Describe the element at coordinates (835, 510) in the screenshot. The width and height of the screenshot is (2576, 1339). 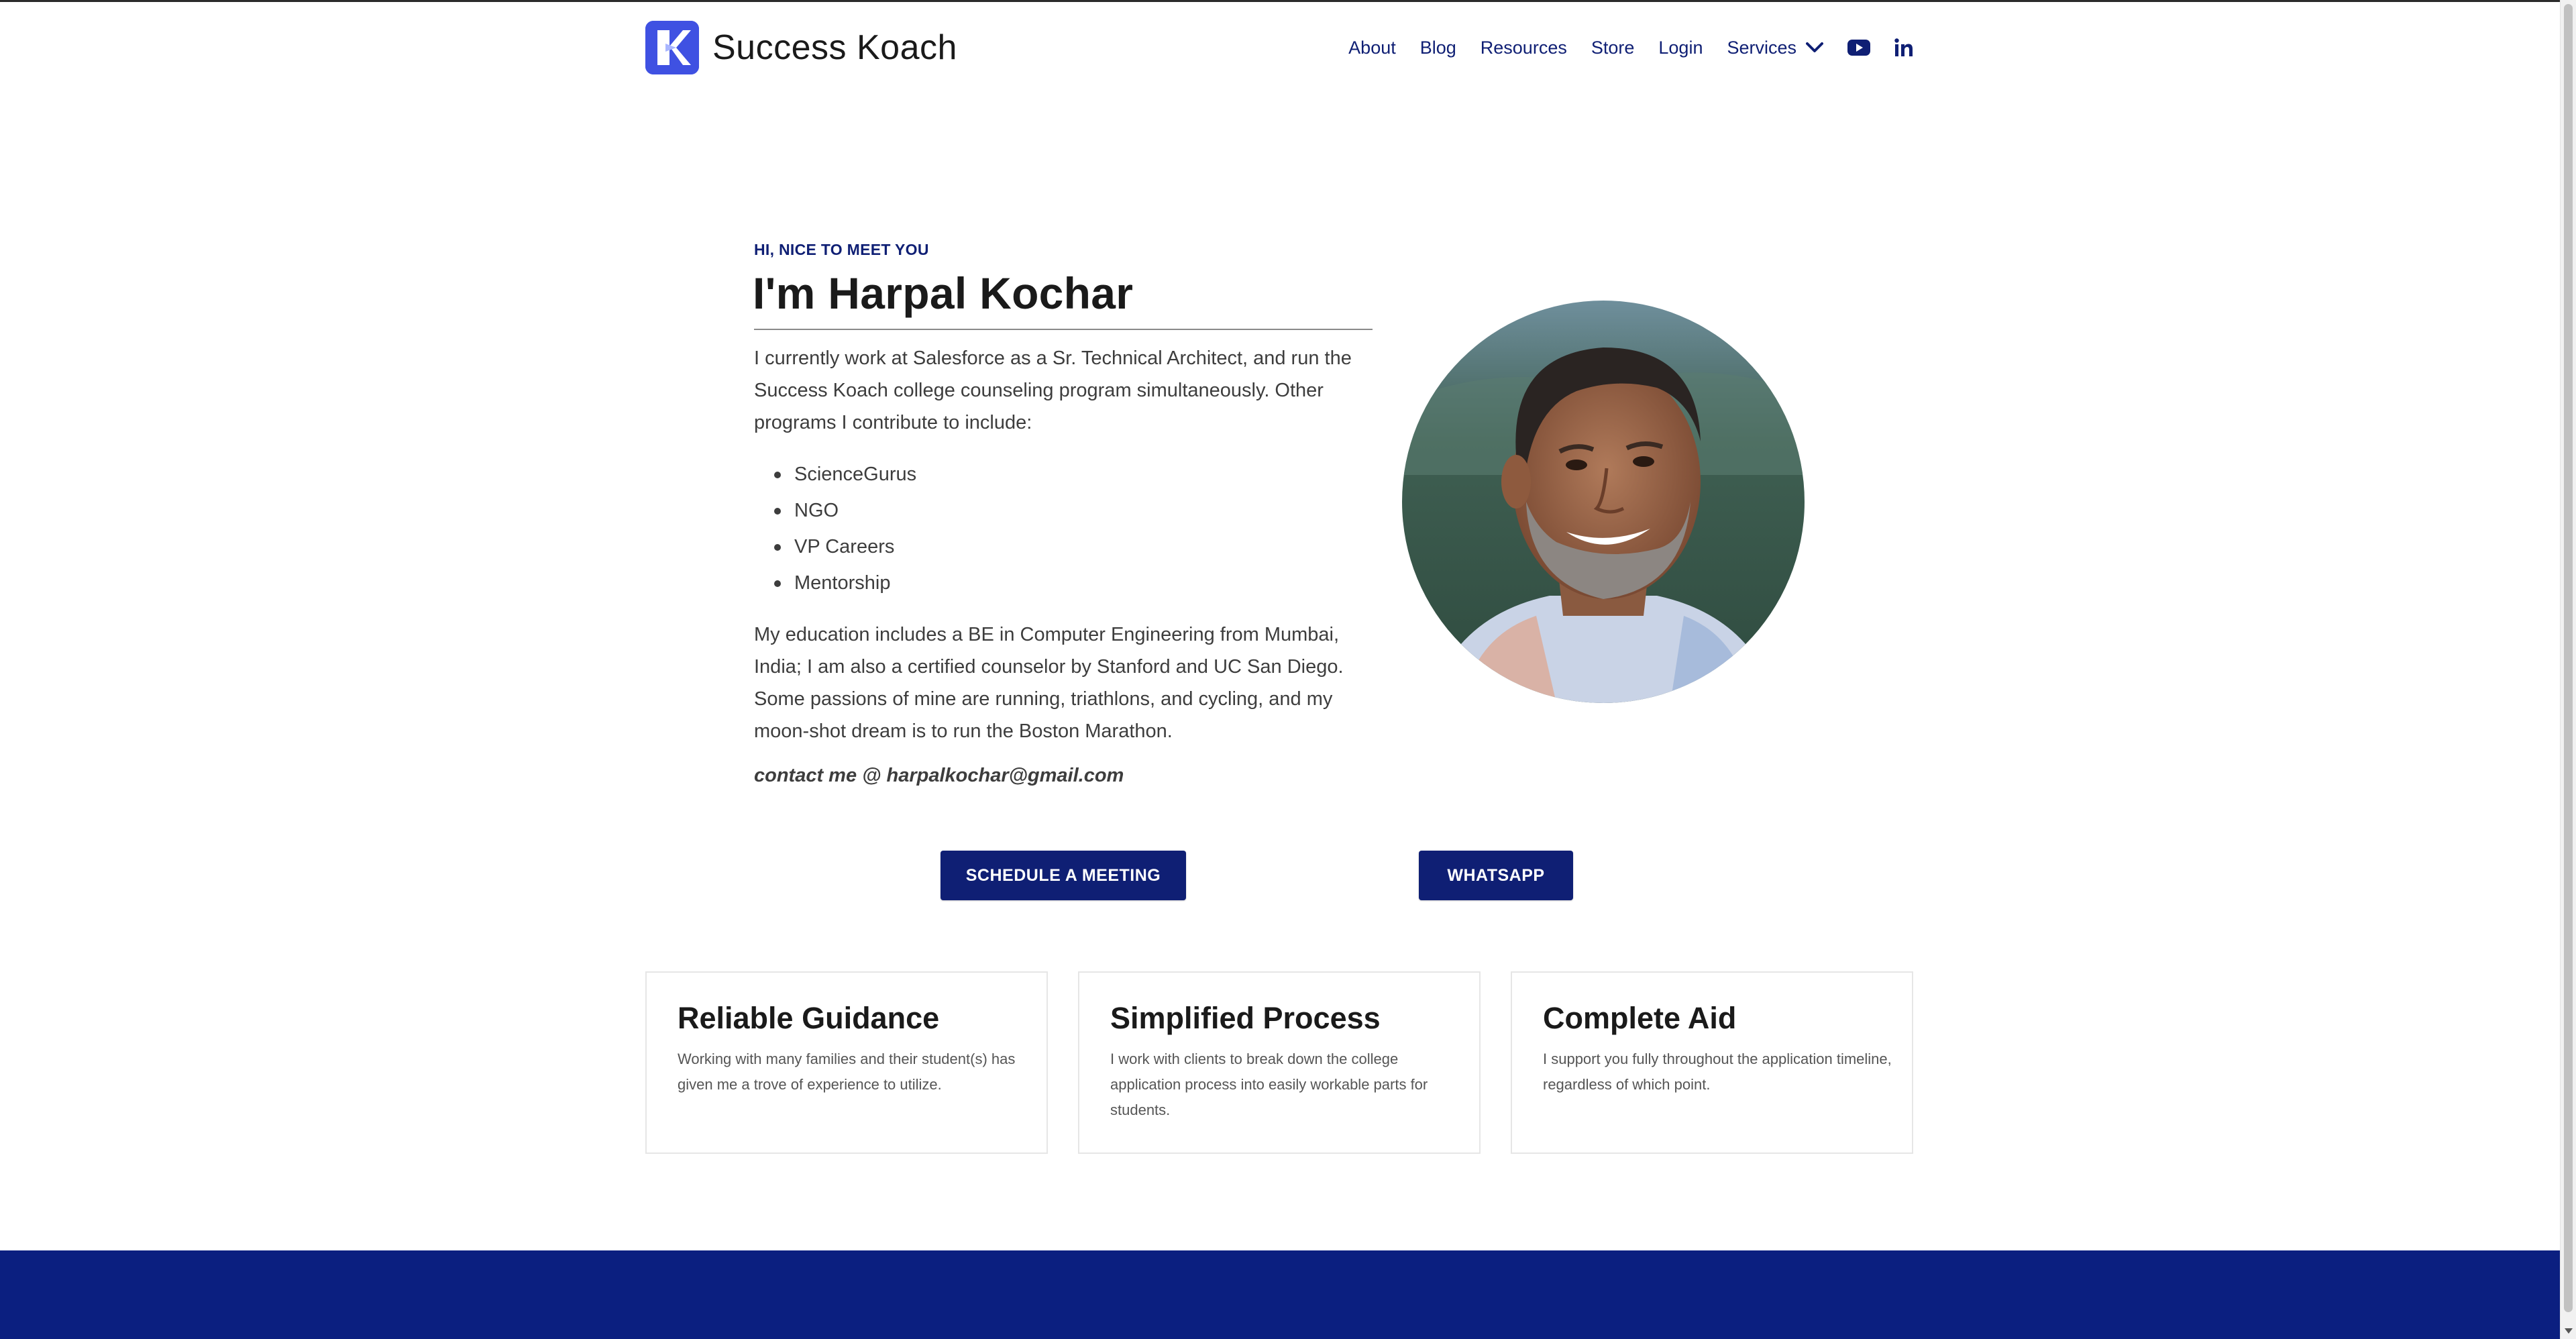
I see `list-item: NGO` at that location.